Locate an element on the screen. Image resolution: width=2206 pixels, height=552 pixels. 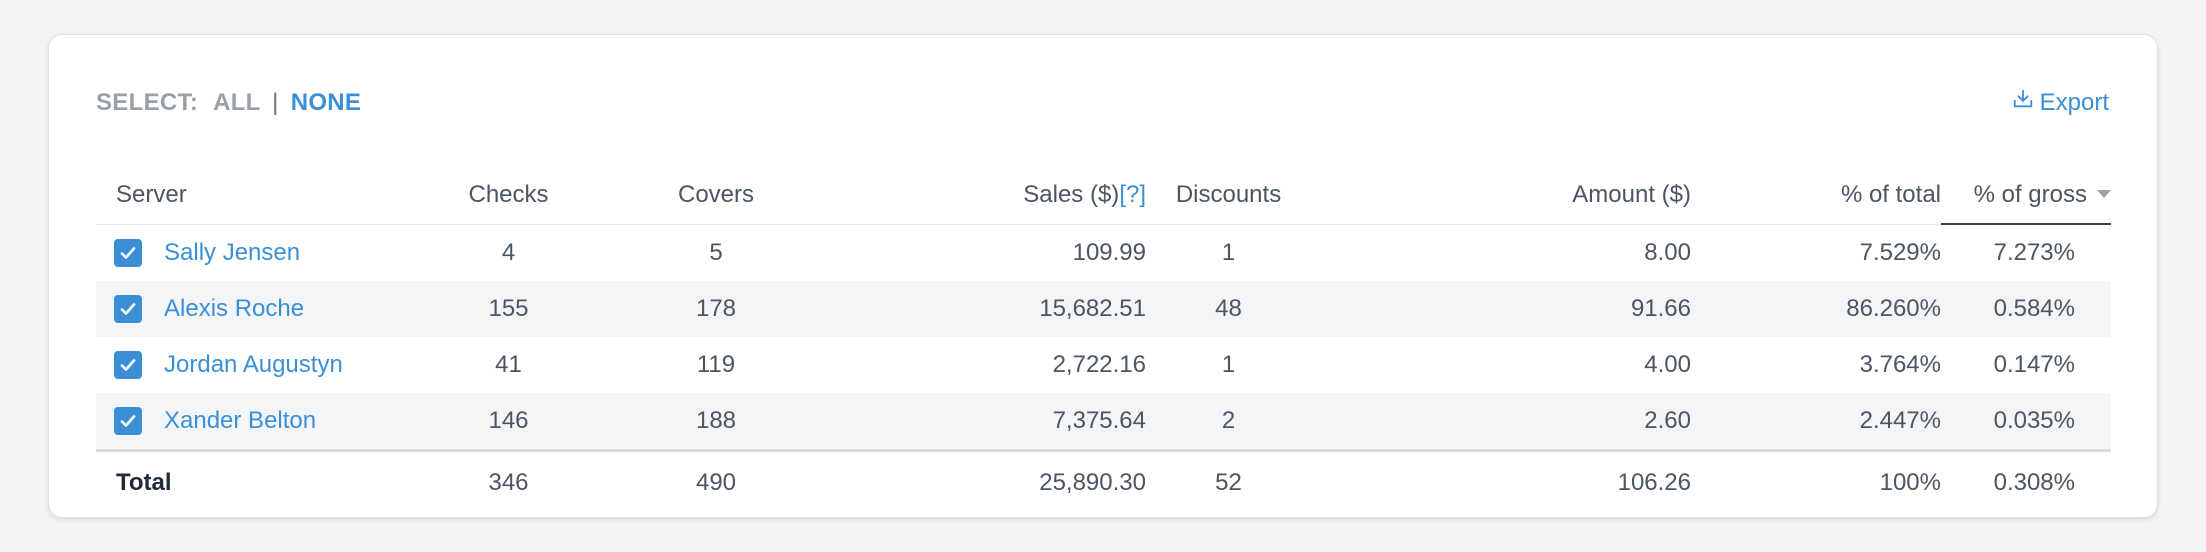
cell-discounts: 48 is located at coordinates (1228, 309).